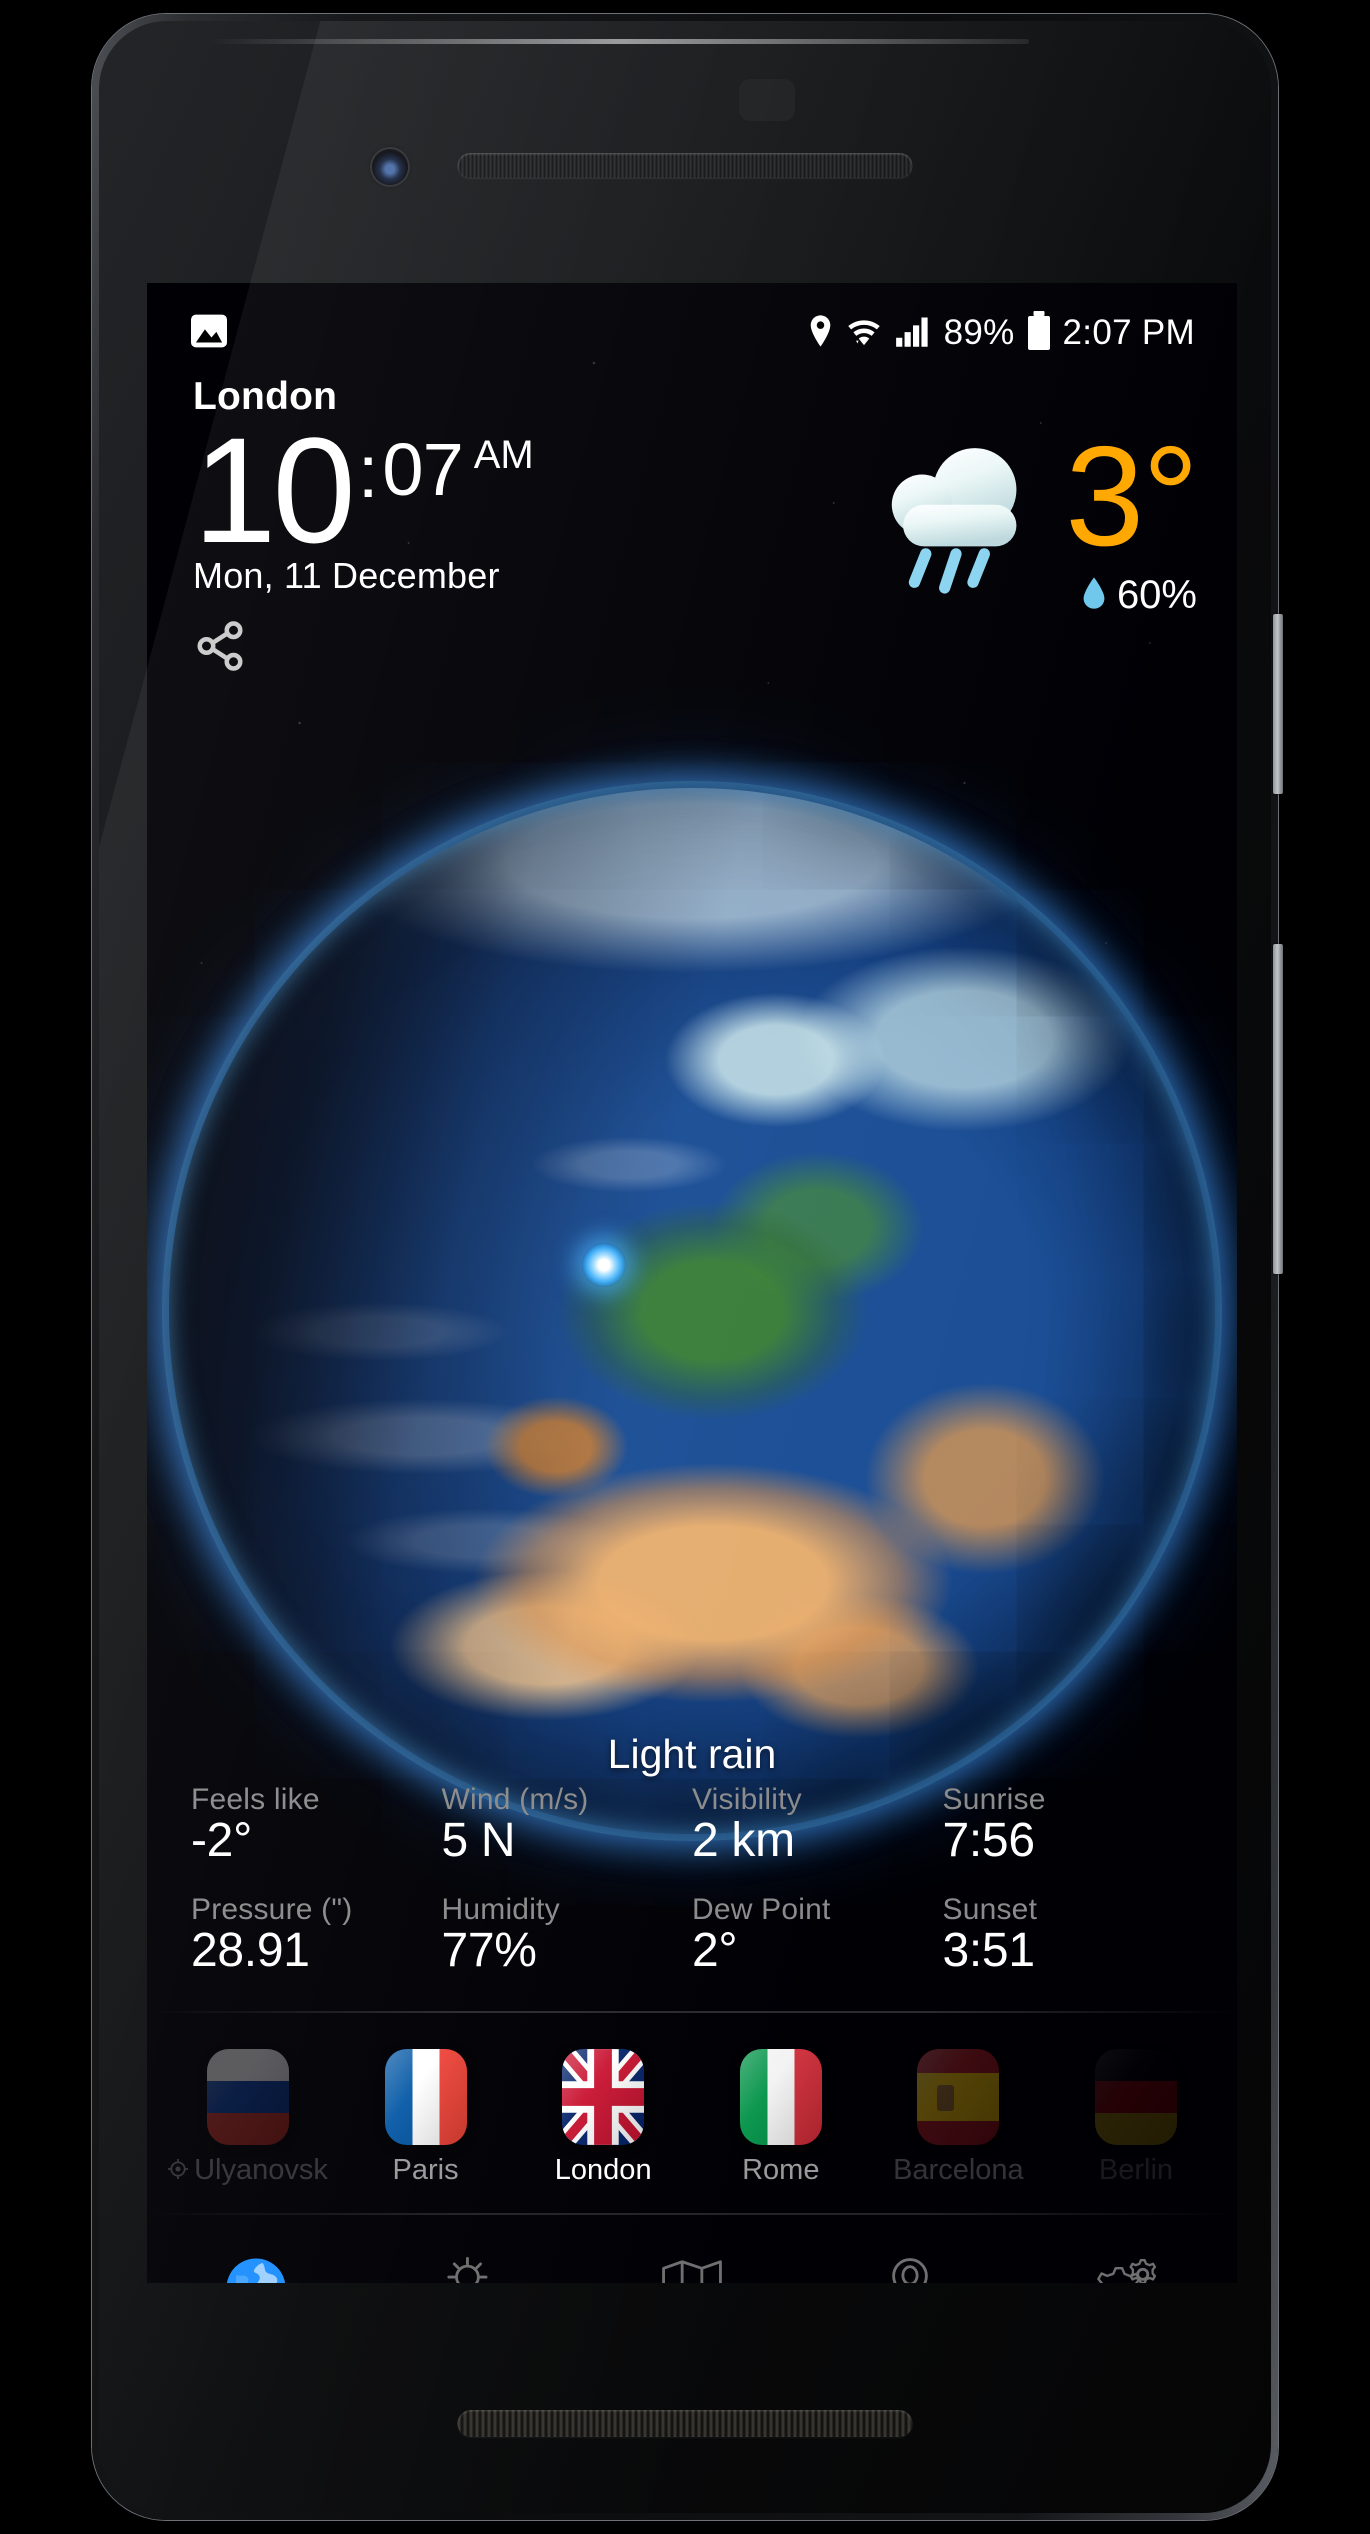  Describe the element at coordinates (422, 469) in the screenshot. I see `clock-minutes: 07` at that location.